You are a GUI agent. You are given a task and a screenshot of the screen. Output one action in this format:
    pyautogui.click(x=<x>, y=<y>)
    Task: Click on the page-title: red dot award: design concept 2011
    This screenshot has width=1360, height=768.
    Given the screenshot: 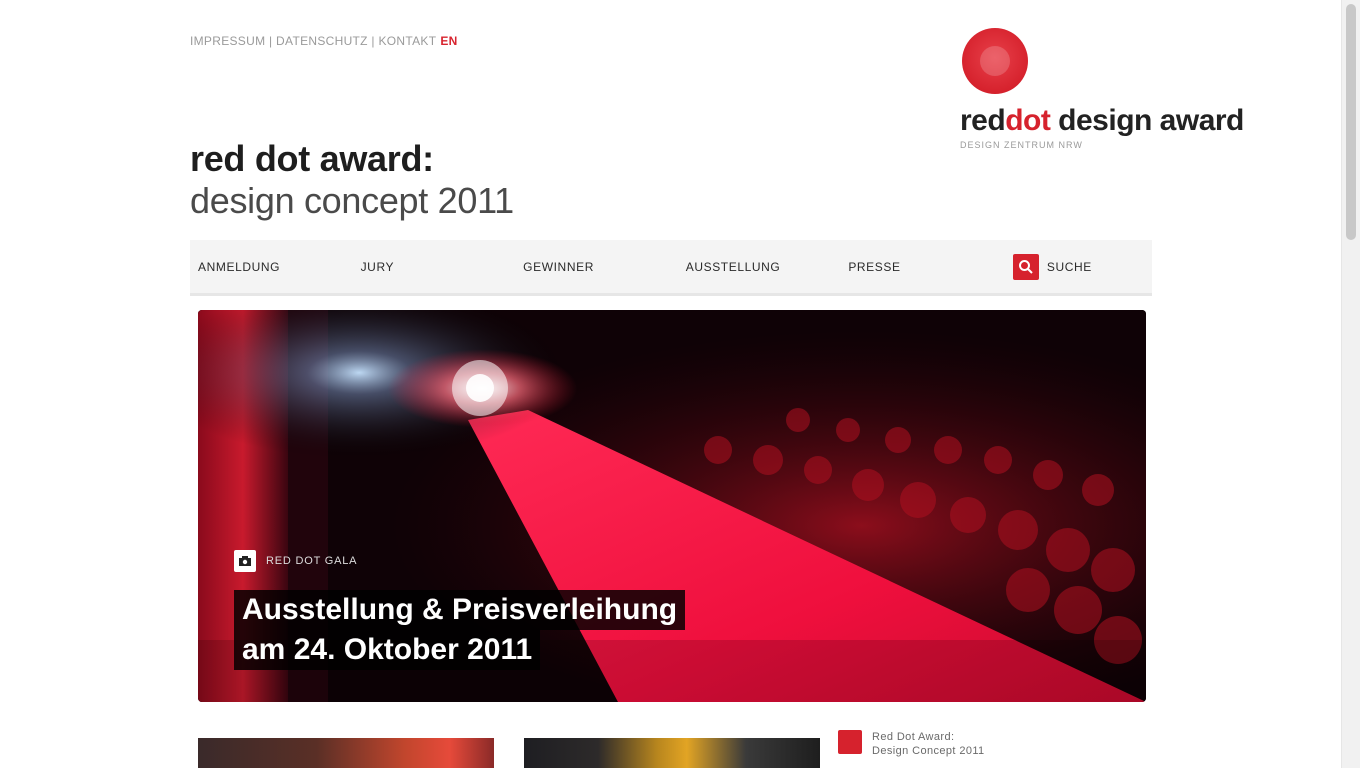 What is the action you would take?
    pyautogui.click(x=352, y=180)
    